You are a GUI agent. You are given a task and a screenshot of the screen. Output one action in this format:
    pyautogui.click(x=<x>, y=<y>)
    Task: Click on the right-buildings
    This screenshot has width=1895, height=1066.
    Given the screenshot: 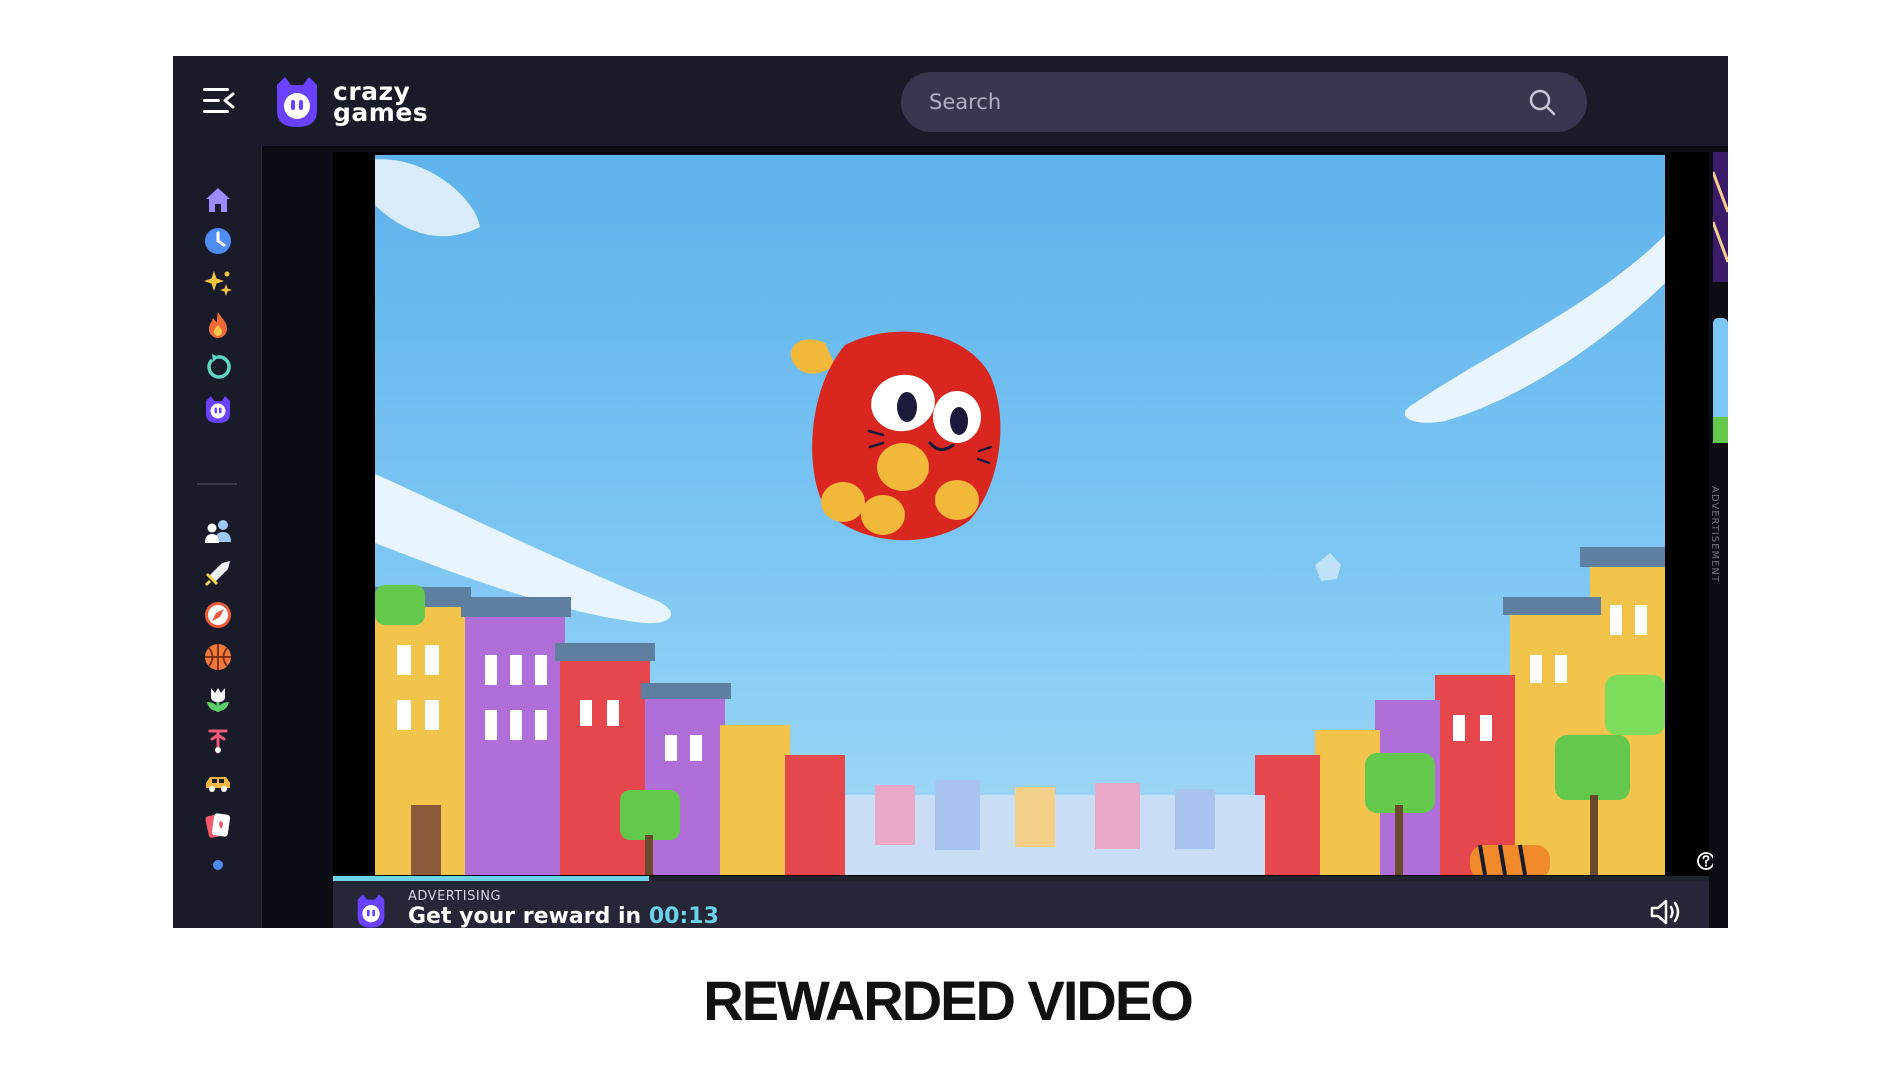 What is the action you would take?
    pyautogui.click(x=1460, y=711)
    